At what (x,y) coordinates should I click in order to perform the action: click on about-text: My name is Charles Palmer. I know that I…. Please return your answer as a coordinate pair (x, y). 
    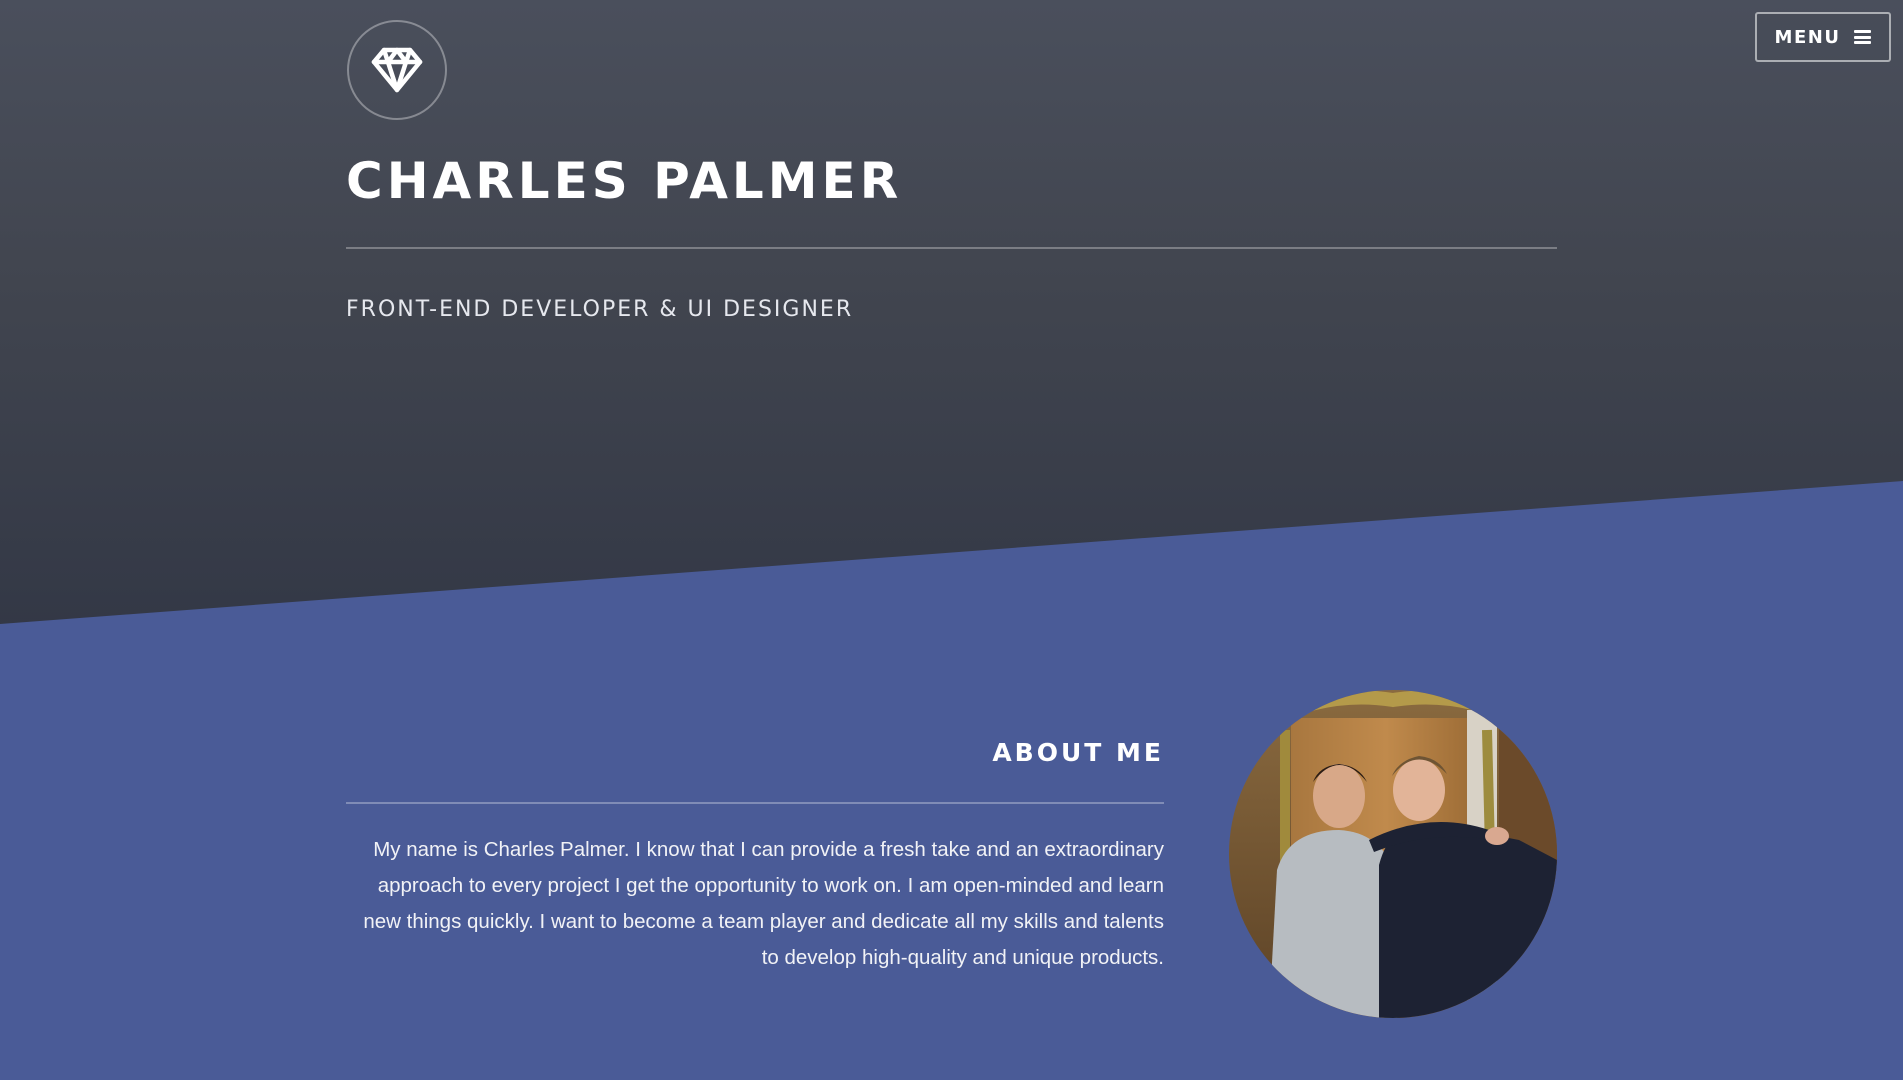
    Looking at the image, I should click on (763, 903).